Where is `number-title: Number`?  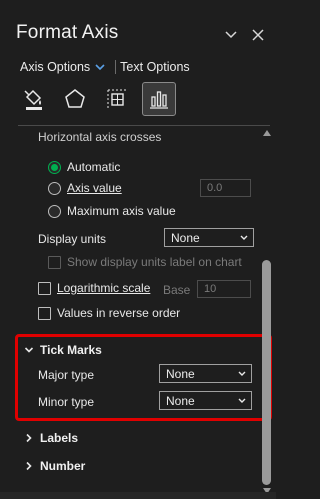
number-title: Number is located at coordinates (63, 466).